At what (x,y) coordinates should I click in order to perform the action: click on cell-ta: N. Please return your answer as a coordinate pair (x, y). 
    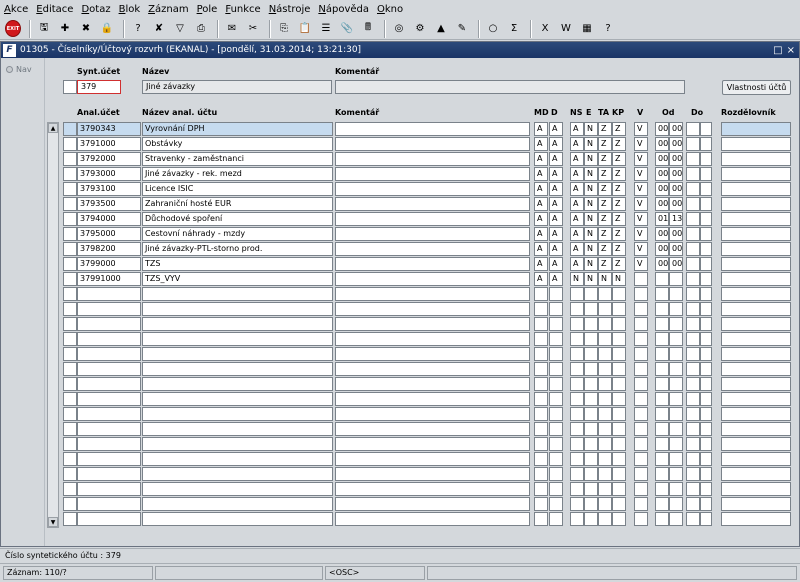
    Looking at the image, I should click on (605, 279).